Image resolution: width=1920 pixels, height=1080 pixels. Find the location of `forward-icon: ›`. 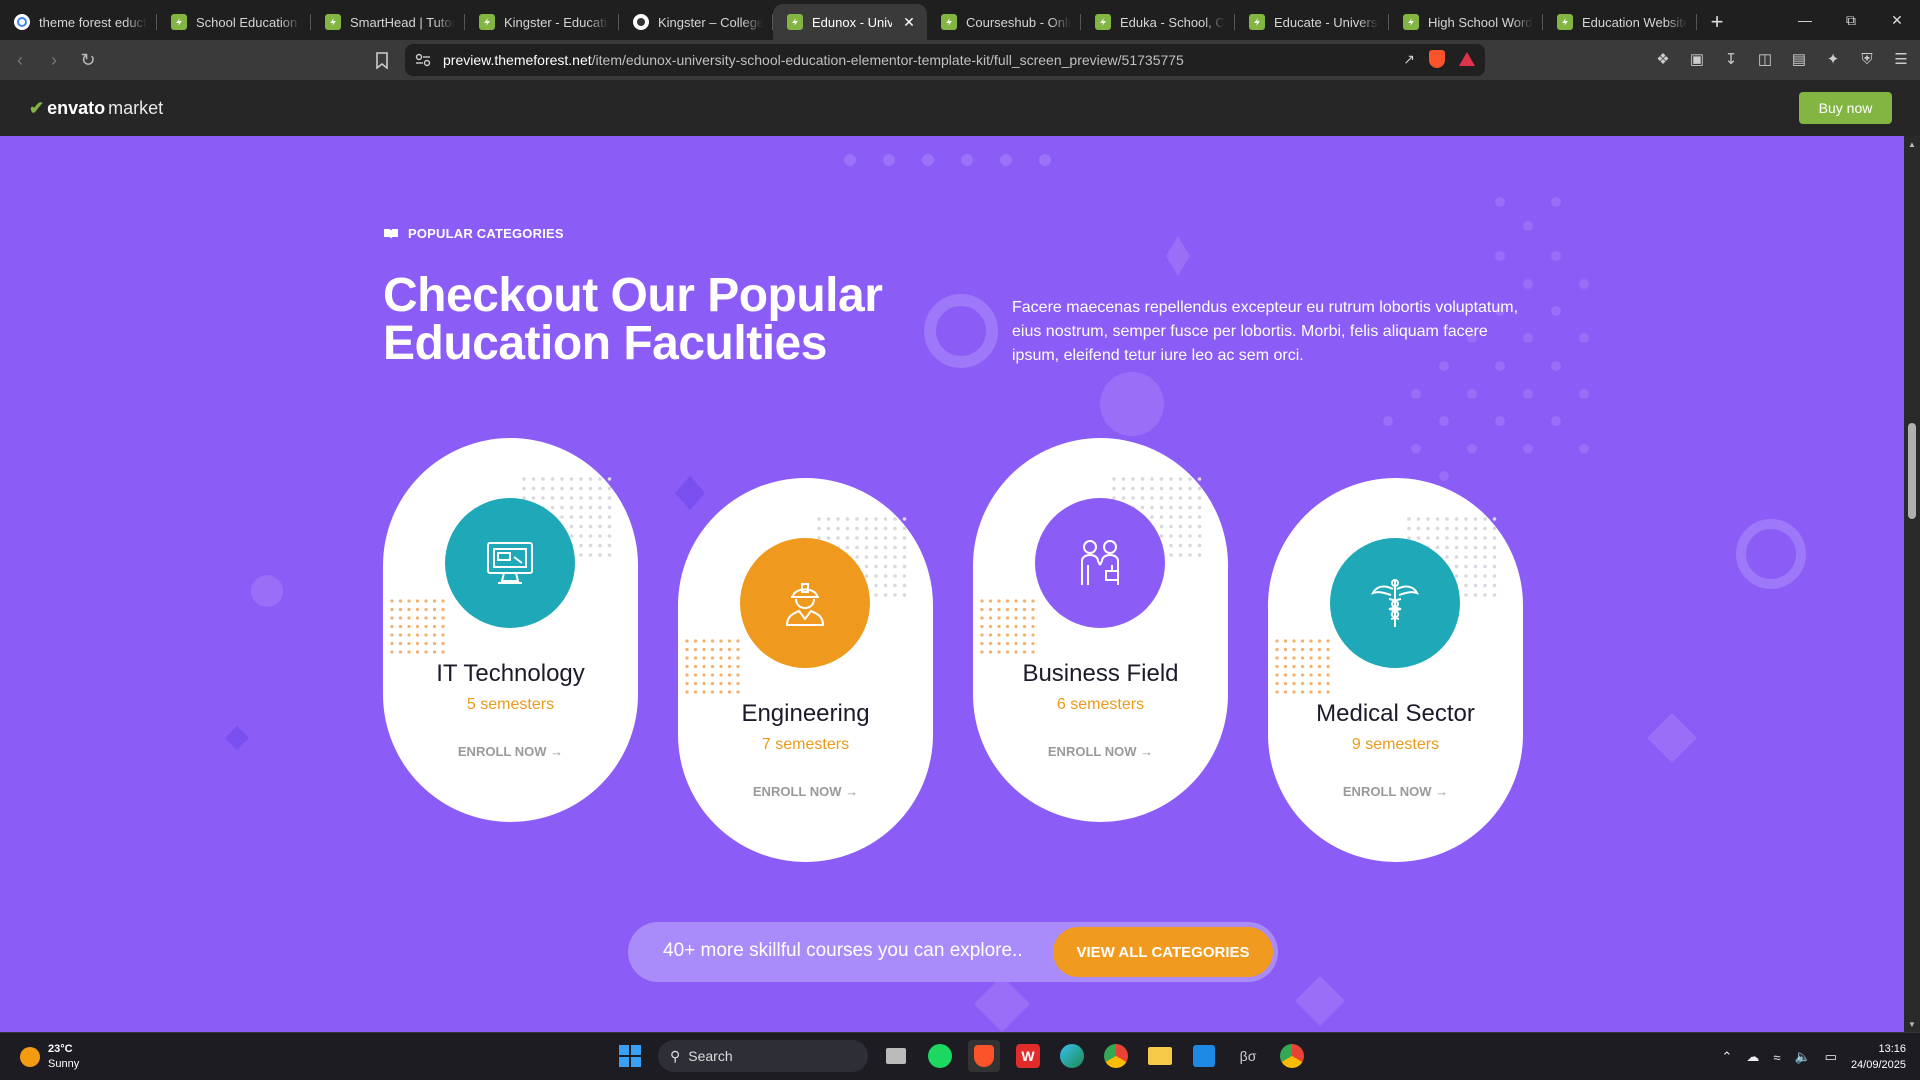

forward-icon: › is located at coordinates (54, 60).